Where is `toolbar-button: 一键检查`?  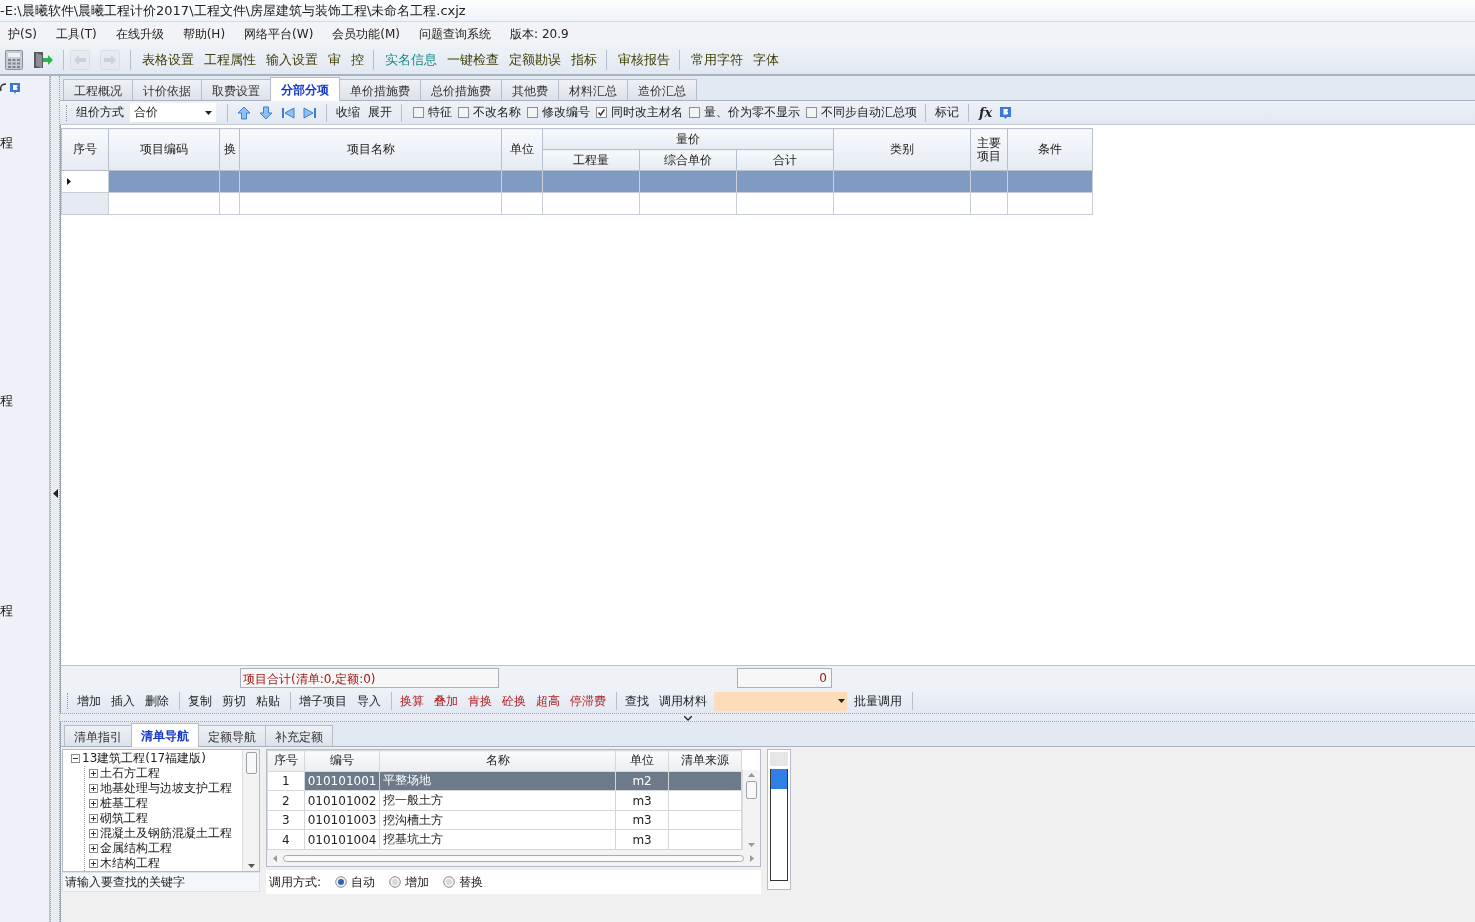
toolbar-button: 一键检查 is located at coordinates (473, 60).